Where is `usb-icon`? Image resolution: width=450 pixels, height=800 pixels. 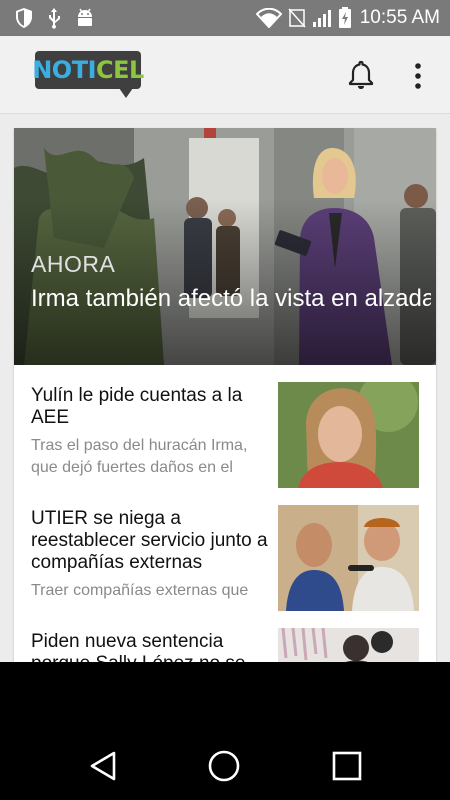
usb-icon is located at coordinates (54, 18).